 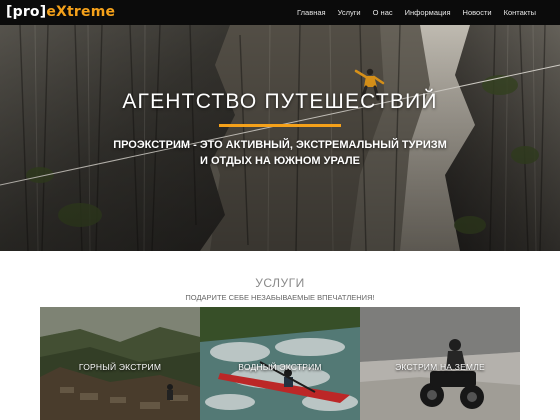 What do you see at coordinates (280, 161) in the screenshot?
I see `hero-subtitle-line-2: И ОТДЫХ НА ЮЖНОМ УРАЛЕ` at bounding box center [280, 161].